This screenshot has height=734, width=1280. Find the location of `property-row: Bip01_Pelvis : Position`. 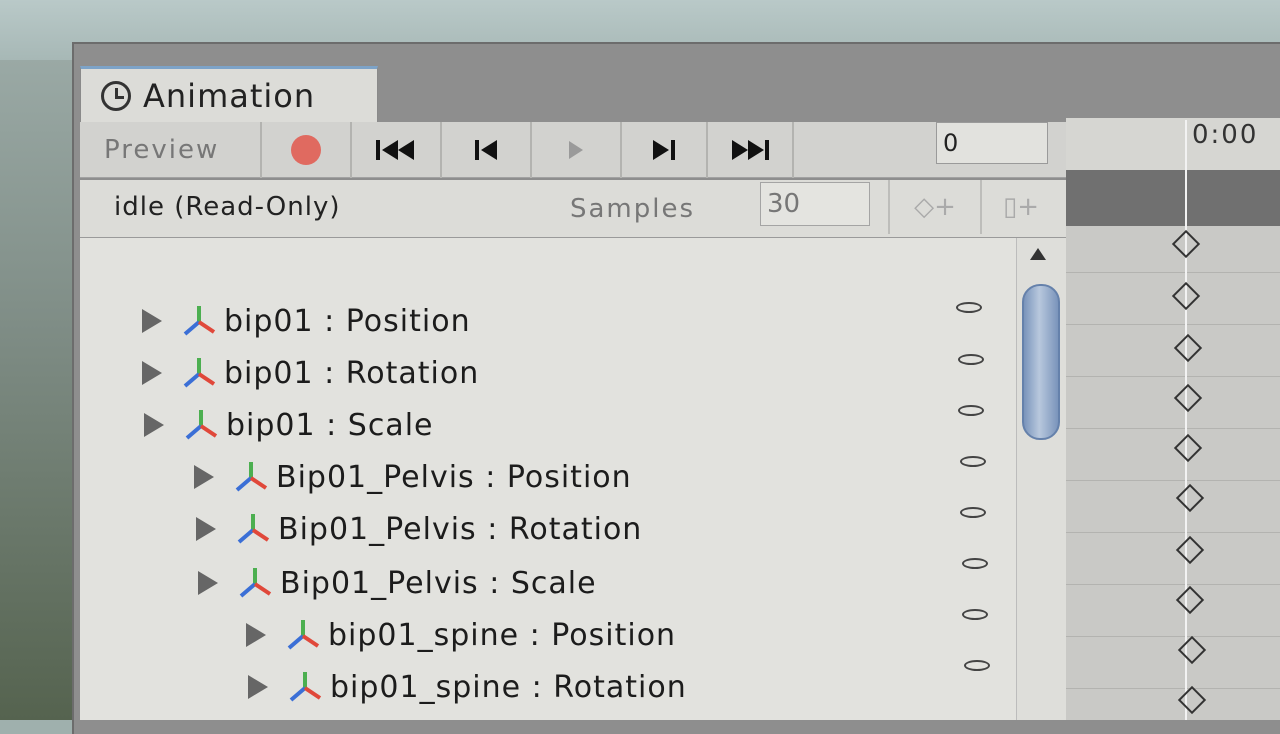

property-row: Bip01_Pelvis : Position is located at coordinates (413, 477).